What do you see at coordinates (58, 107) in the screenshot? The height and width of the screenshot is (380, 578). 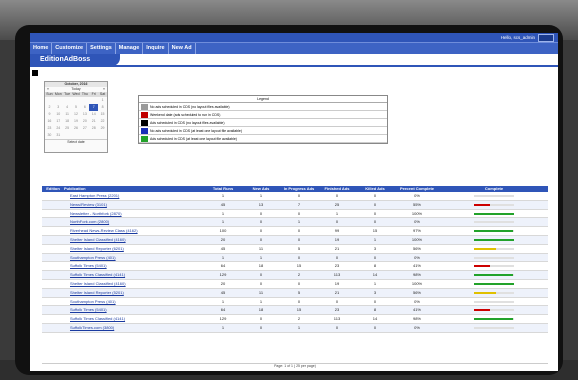 I see `calendar-day: 3` at bounding box center [58, 107].